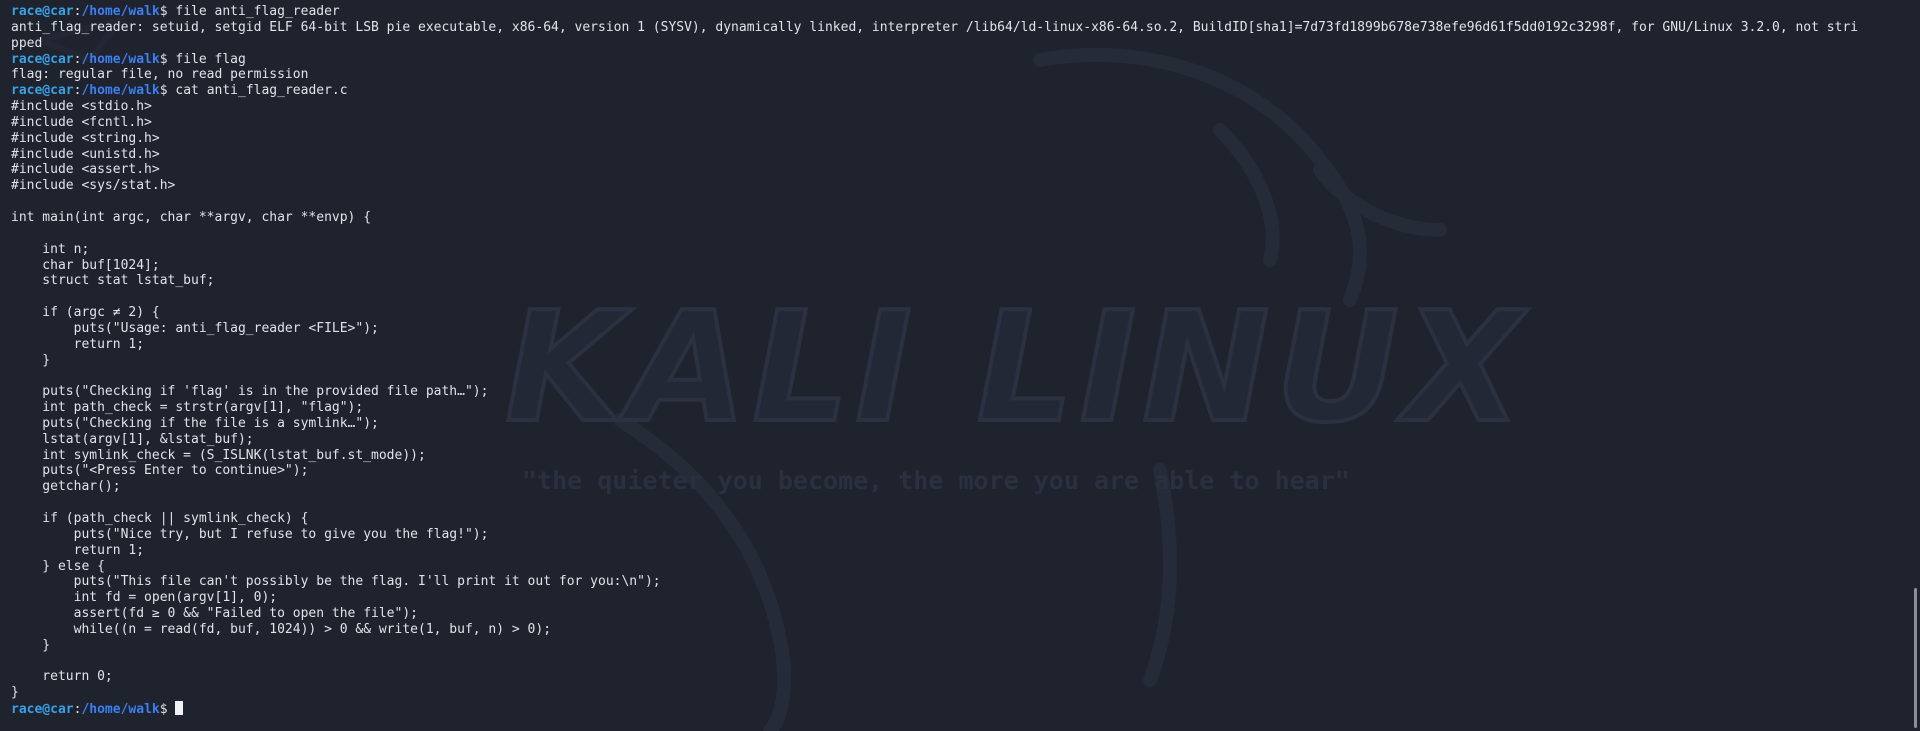  What do you see at coordinates (179, 708) in the screenshot?
I see `text-cursor` at bounding box center [179, 708].